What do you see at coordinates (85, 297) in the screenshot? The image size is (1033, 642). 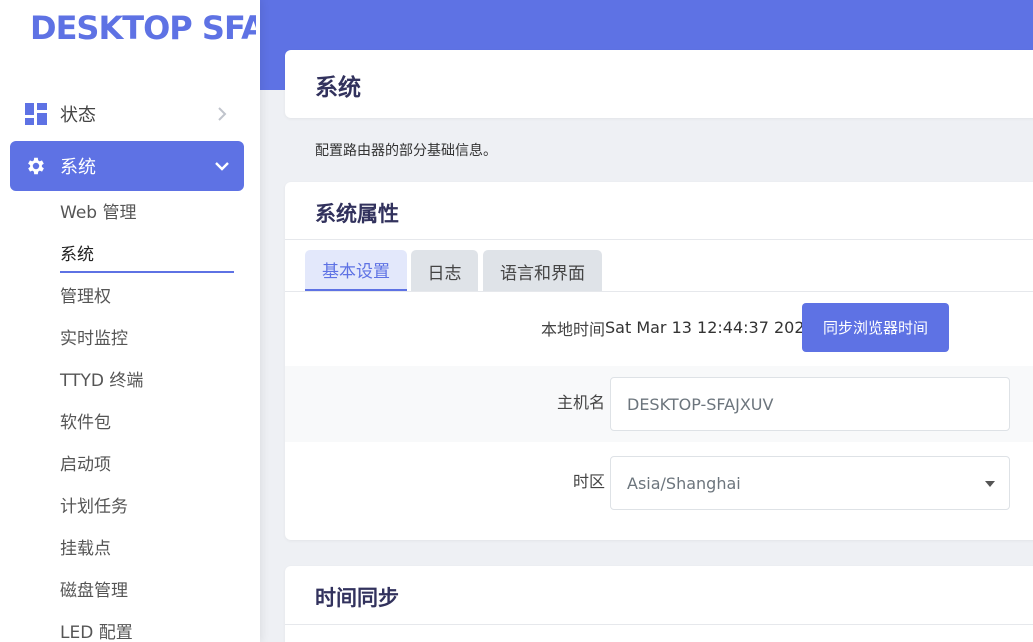 I see `submenu-item-admin: 管理权` at bounding box center [85, 297].